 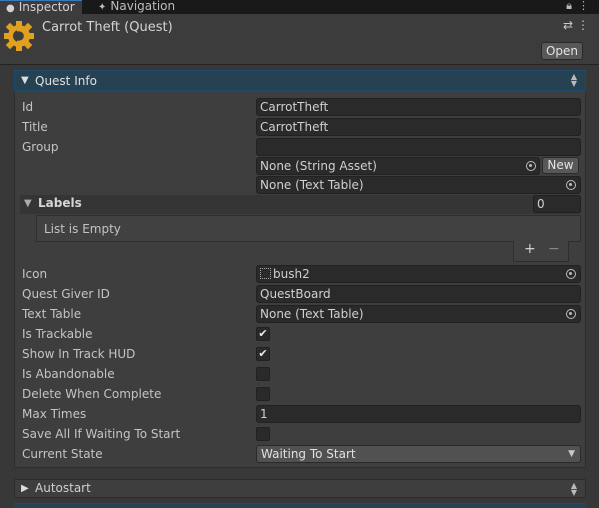 What do you see at coordinates (107, 27) in the screenshot?
I see `object-title: Carrot Theft (Quest)` at bounding box center [107, 27].